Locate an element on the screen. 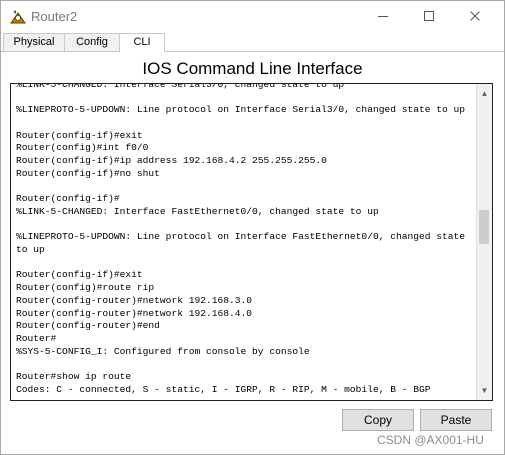  terminal-line: Router(config)#route rip is located at coordinates (85, 288).